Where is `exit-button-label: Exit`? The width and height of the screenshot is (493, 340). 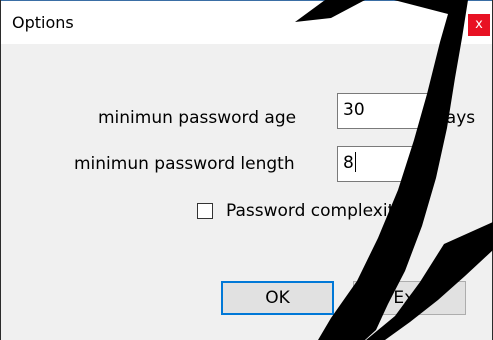
exit-button-label: Exit is located at coordinates (409, 298).